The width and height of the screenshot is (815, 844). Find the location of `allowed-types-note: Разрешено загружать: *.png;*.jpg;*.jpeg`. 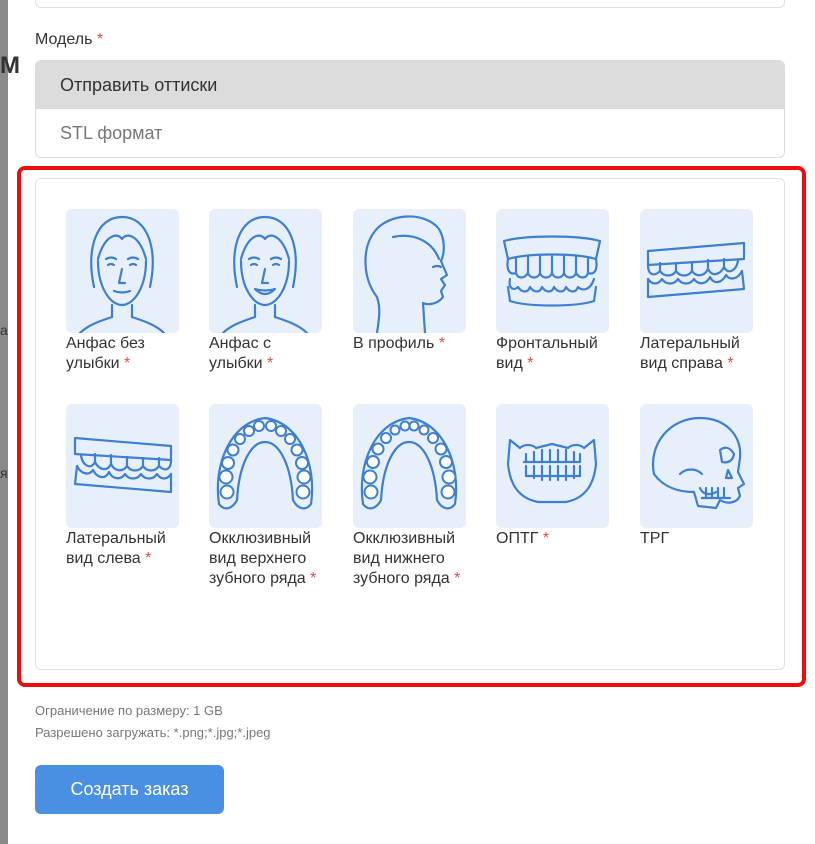

allowed-types-note: Разрешено загружать: *.png;*.jpg;*.jpeg is located at coordinates (153, 732).